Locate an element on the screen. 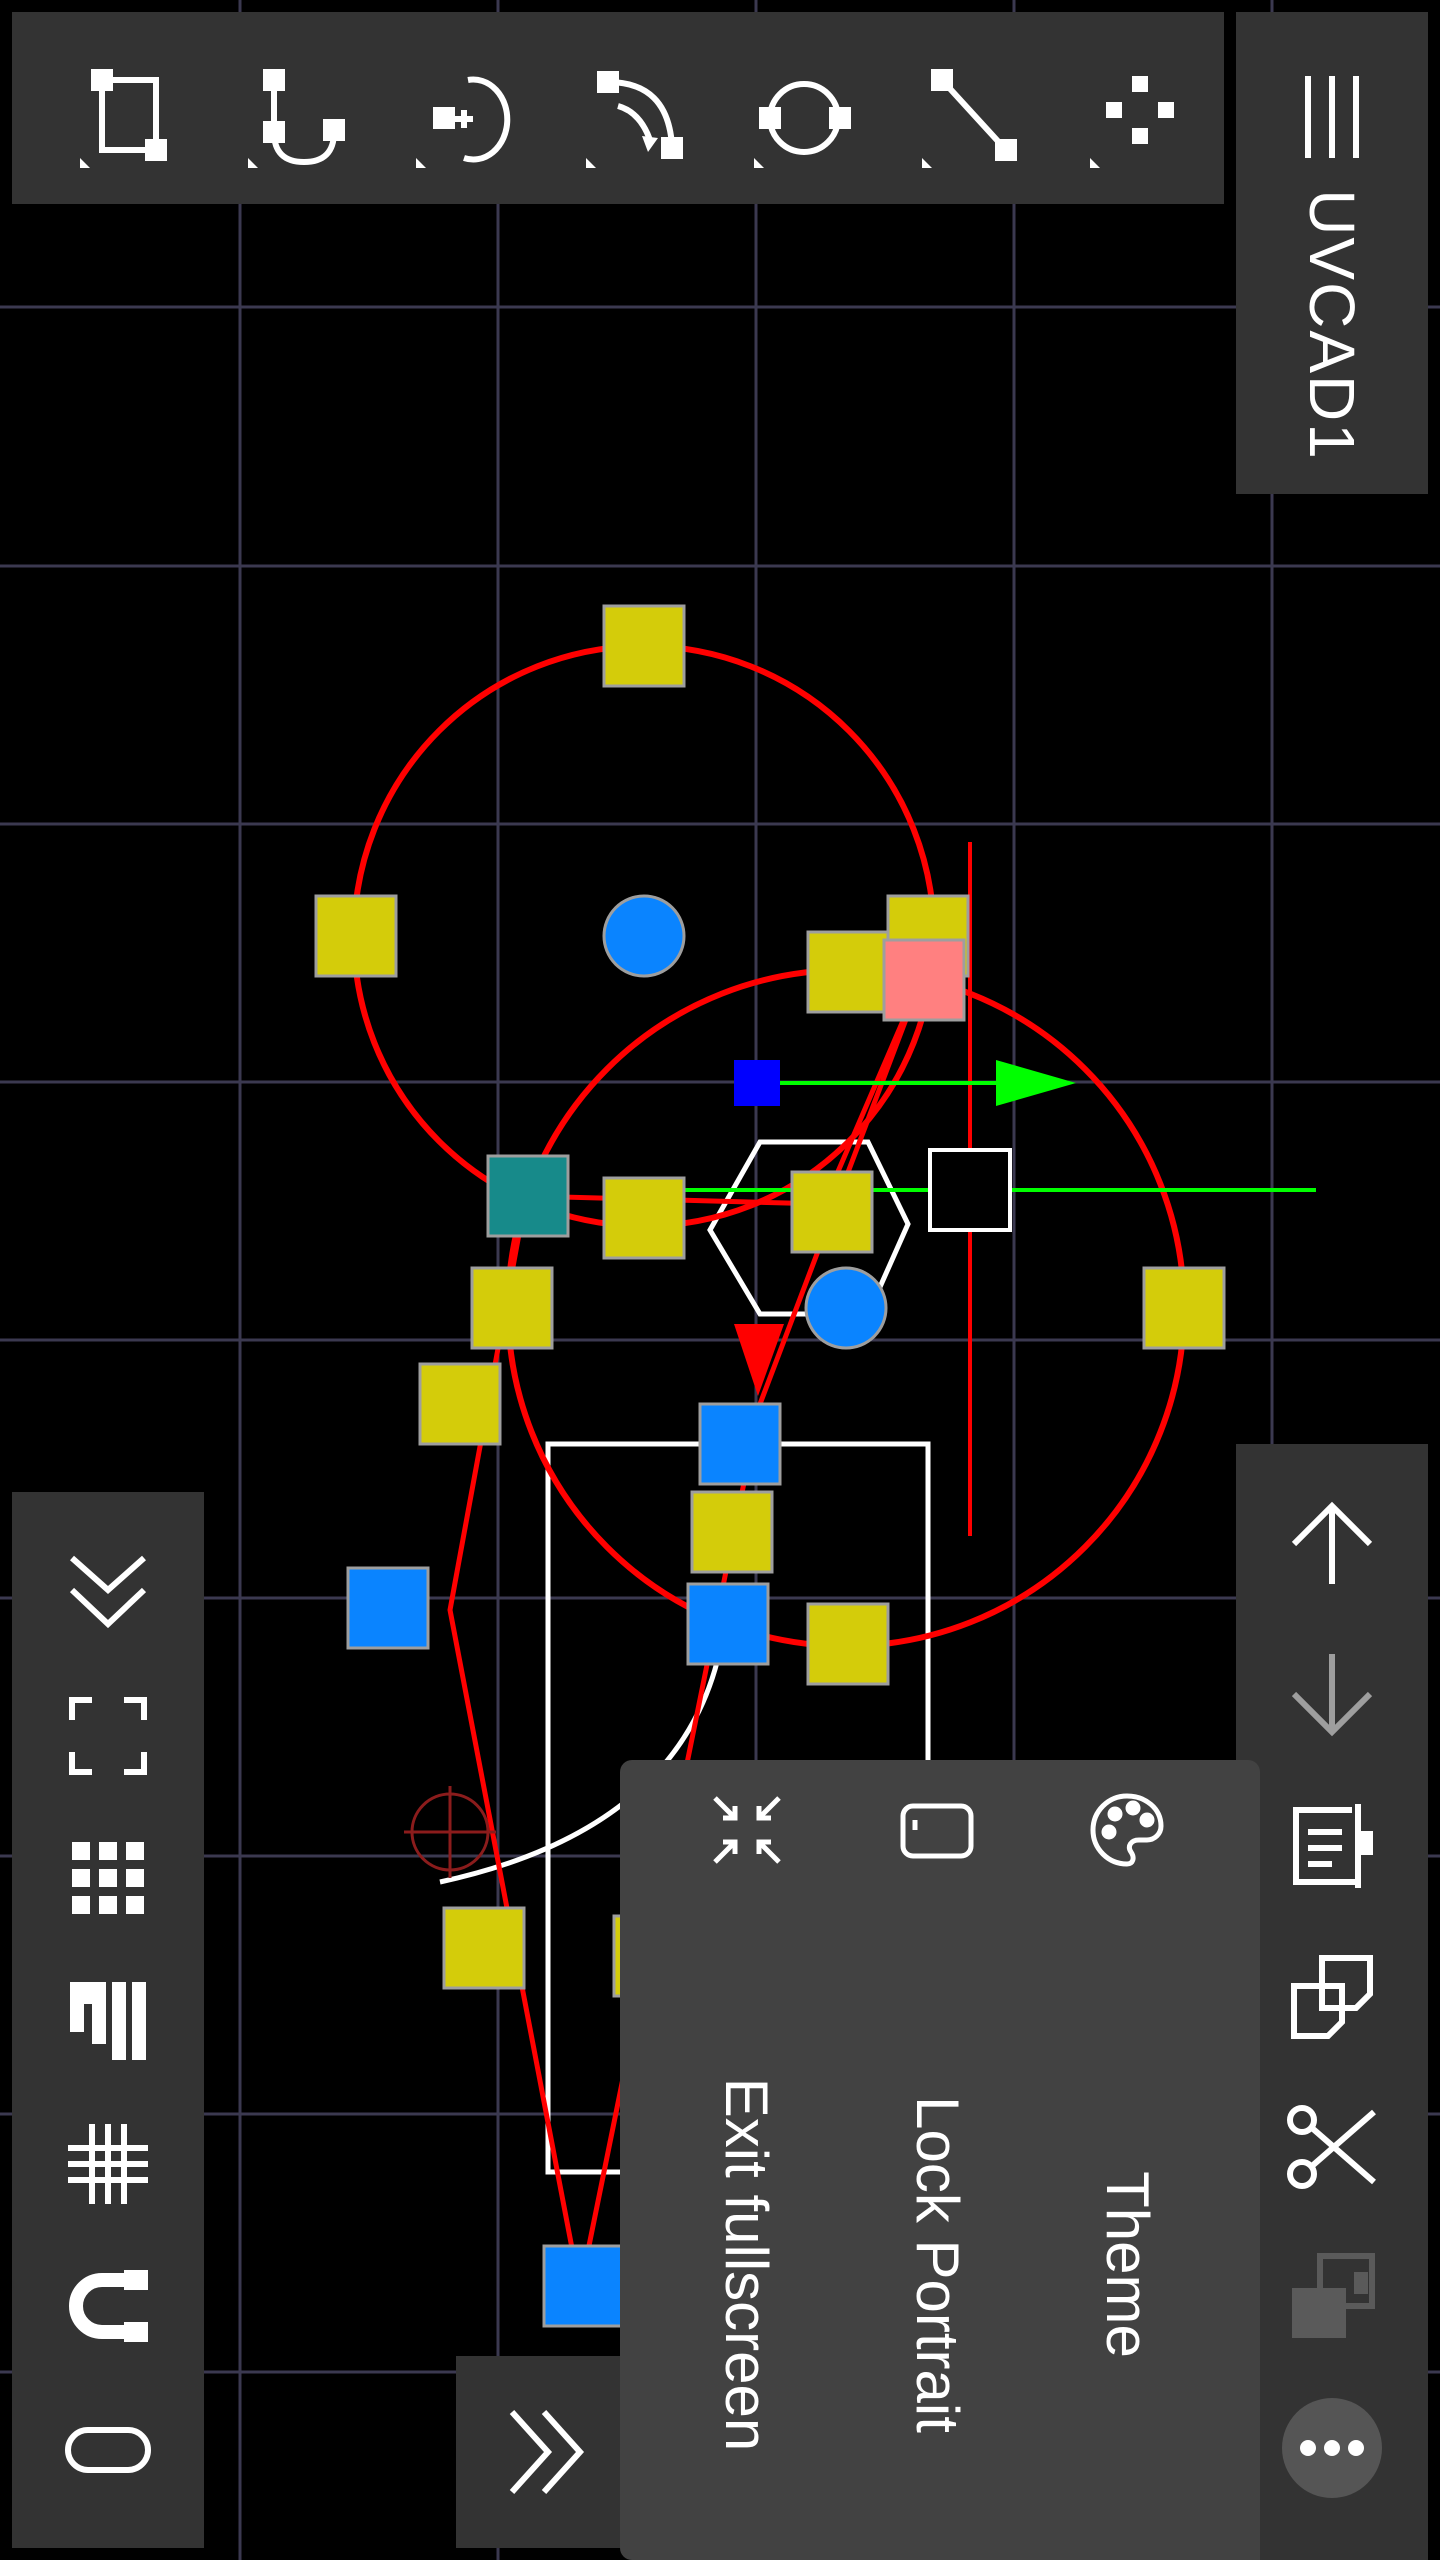  palette-icon is located at coordinates (1127, 1830).